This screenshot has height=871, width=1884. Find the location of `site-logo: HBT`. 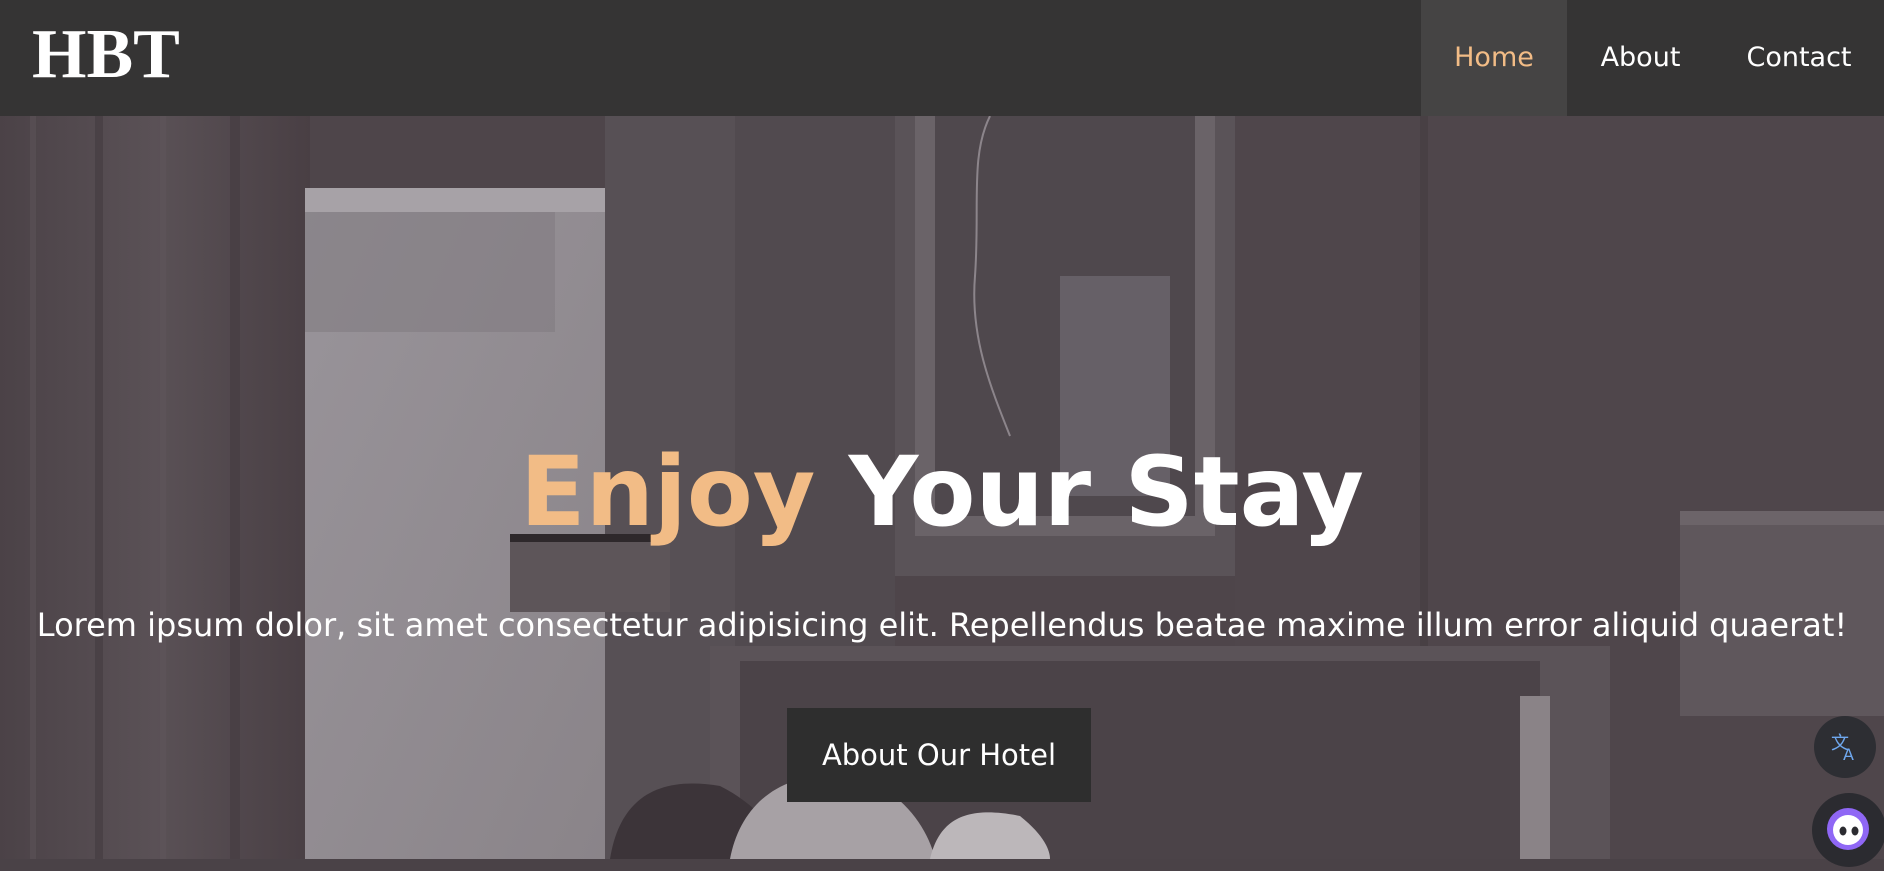

site-logo: HBT is located at coordinates (106, 55).